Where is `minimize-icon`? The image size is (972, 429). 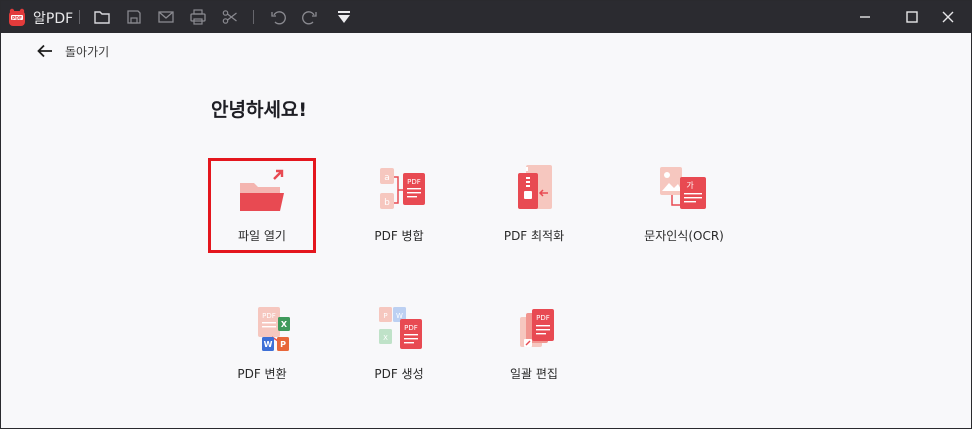
minimize-icon is located at coordinates (865, 17).